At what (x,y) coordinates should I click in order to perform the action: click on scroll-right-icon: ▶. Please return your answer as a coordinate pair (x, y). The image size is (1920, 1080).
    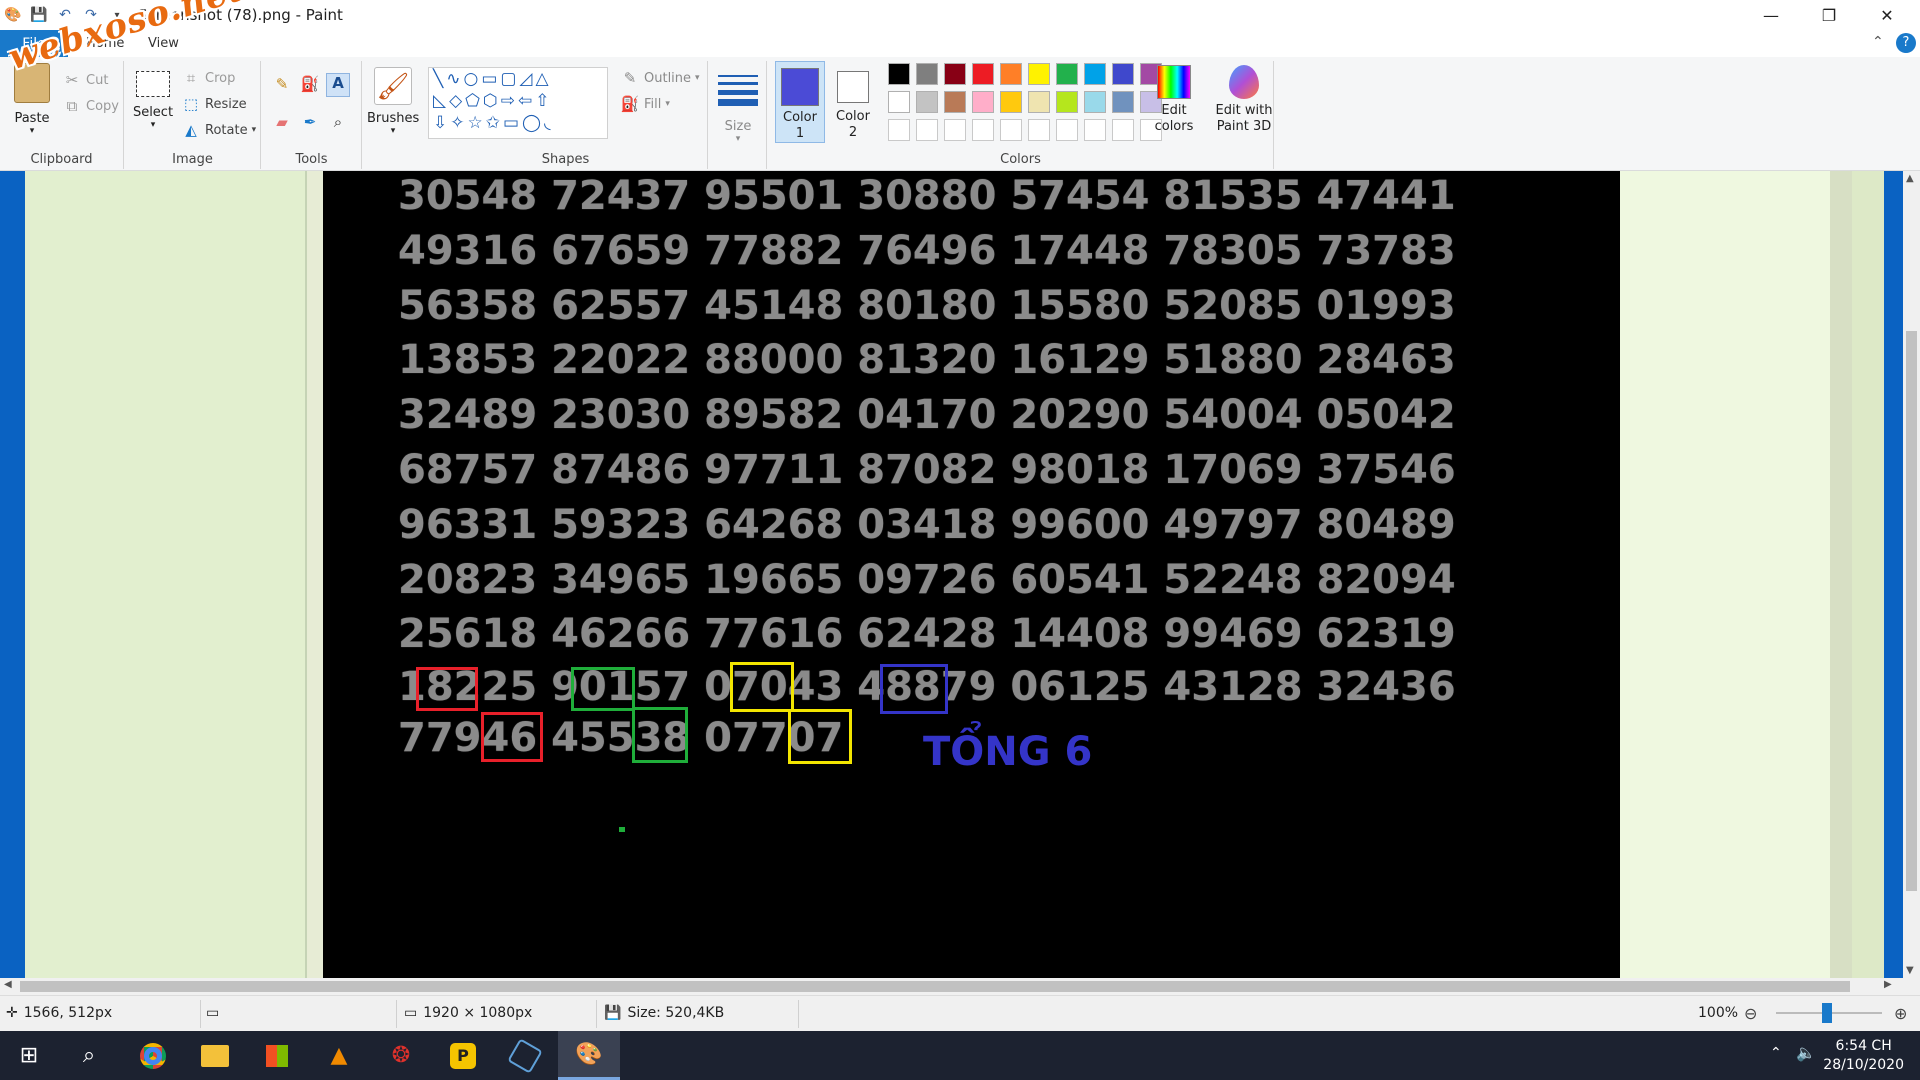
    Looking at the image, I should click on (1888, 984).